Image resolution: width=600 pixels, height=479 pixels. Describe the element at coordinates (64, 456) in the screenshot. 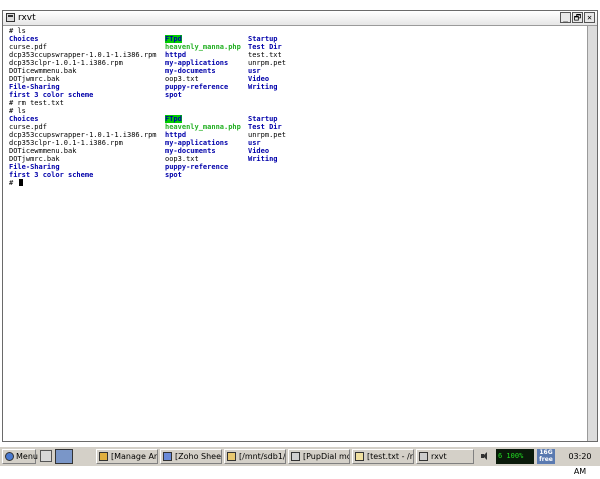

I see `desktop-pager` at that location.